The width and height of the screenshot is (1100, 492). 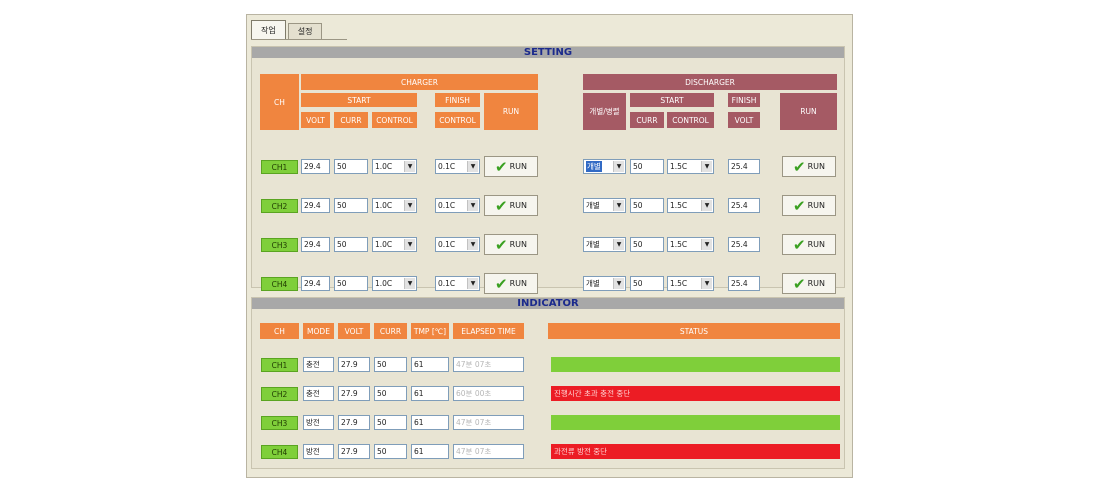 What do you see at coordinates (394, 166) in the screenshot?
I see `charger-control-select-ch1: 1.0C ▼` at bounding box center [394, 166].